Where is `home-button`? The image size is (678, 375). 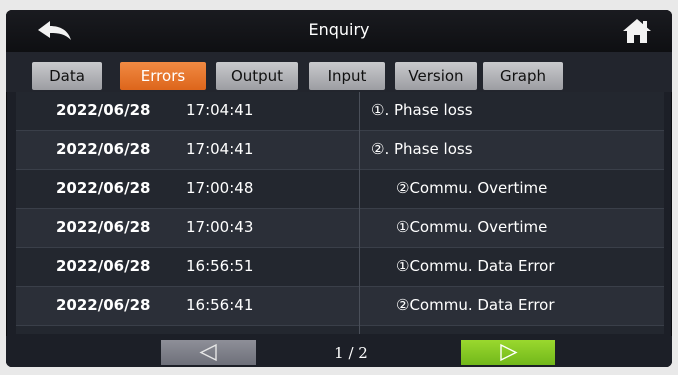
home-button is located at coordinates (637, 31).